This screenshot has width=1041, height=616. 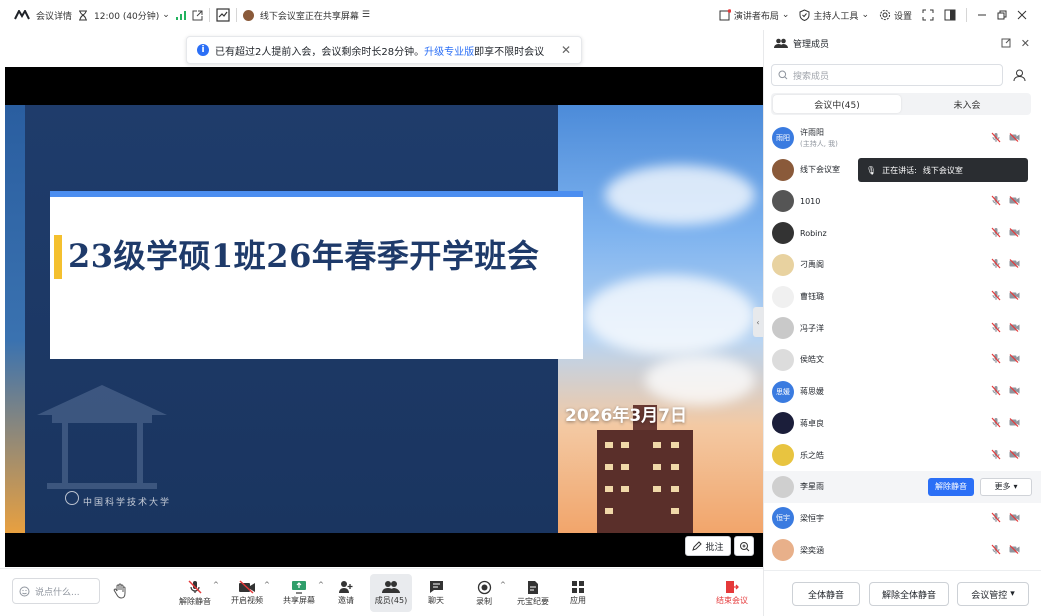 I want to click on apps-button: 应用, so click(x=578, y=593).